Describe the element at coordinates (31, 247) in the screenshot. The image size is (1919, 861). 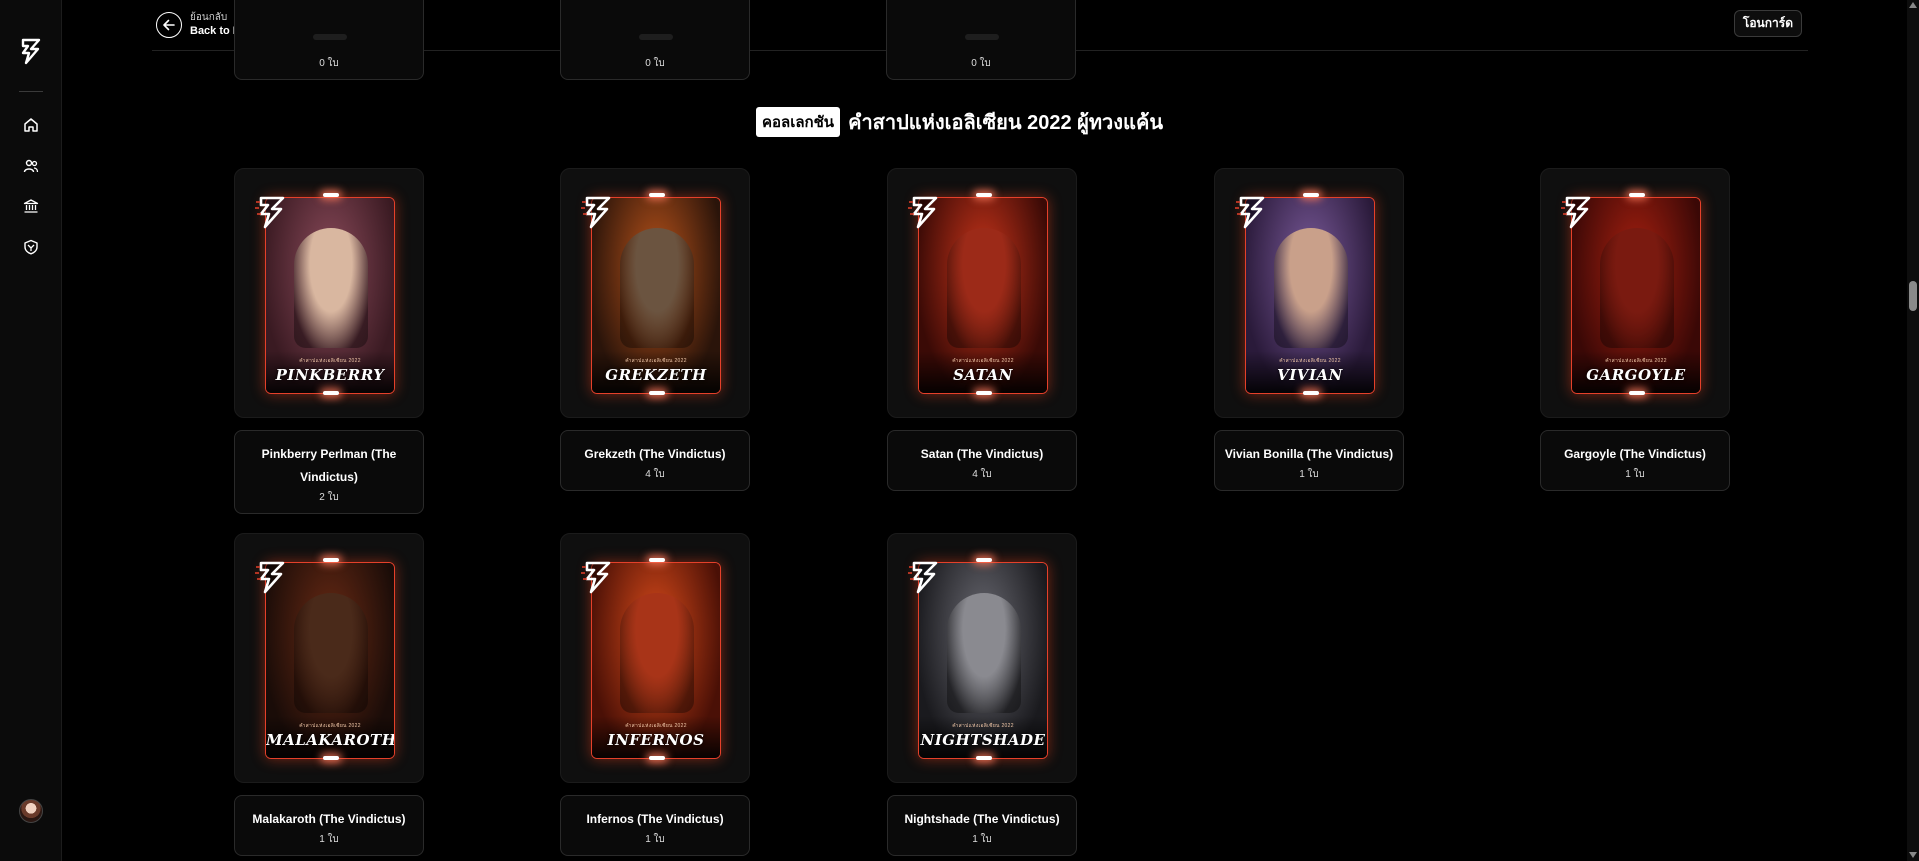
I see `shield-icon` at that location.